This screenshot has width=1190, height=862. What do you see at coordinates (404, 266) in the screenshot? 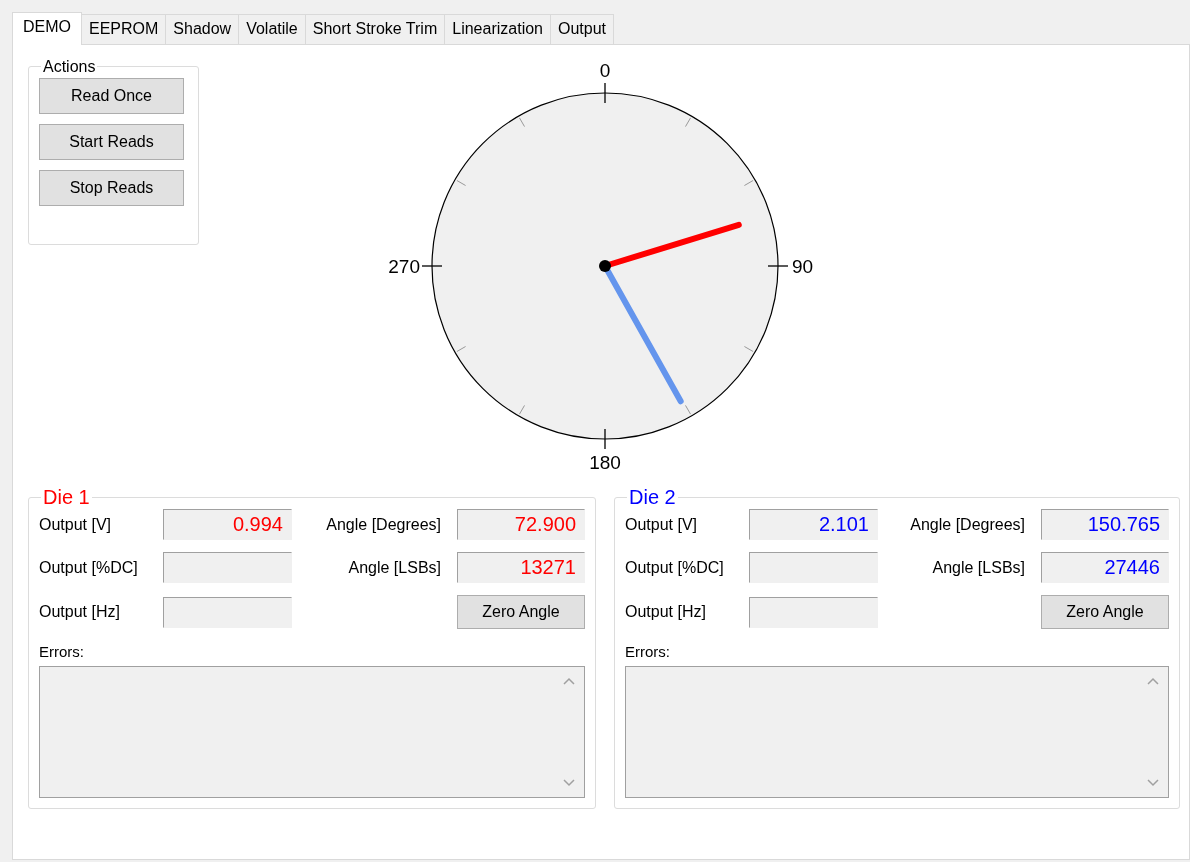
I see `dial-label: 270` at bounding box center [404, 266].